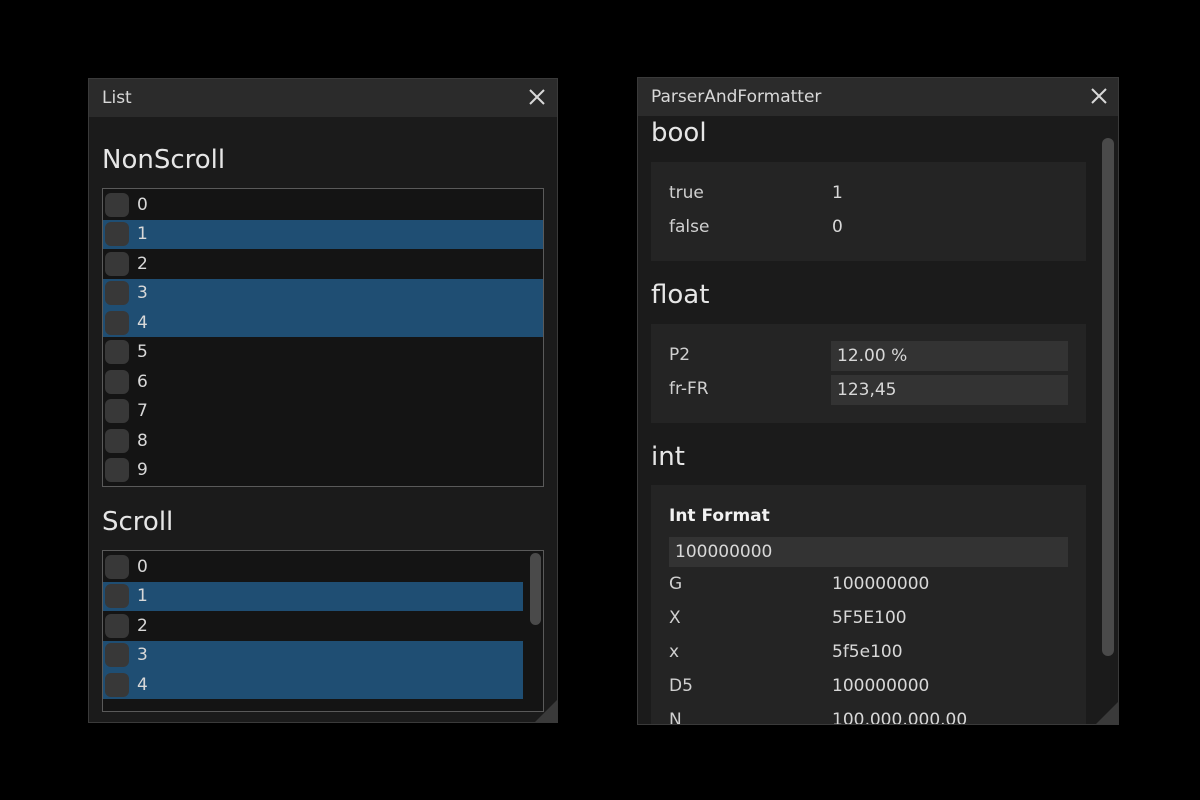  What do you see at coordinates (675, 618) in the screenshot?
I see `int-key-x-upper: X` at bounding box center [675, 618].